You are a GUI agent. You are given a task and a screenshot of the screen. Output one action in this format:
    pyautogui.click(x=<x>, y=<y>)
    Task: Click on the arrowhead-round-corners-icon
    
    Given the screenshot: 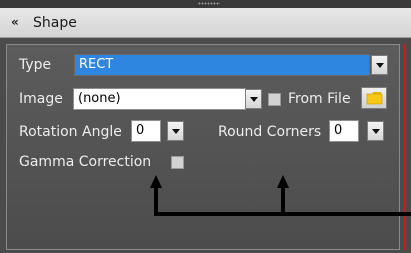 What is the action you would take?
    pyautogui.click(x=283, y=181)
    